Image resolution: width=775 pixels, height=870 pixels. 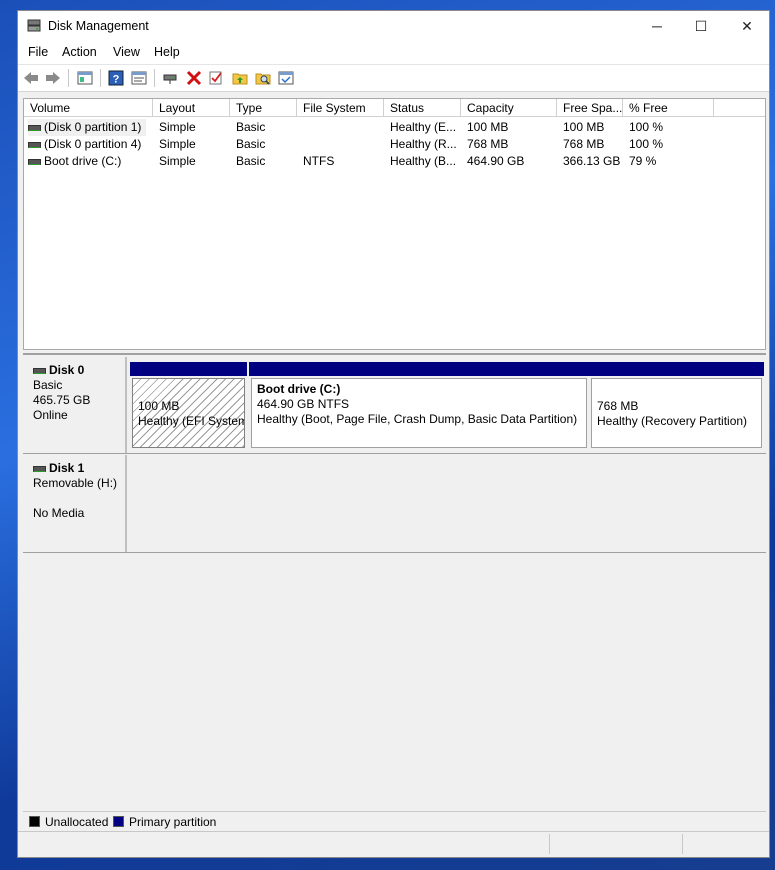 What do you see at coordinates (393, 844) in the screenshot?
I see `status-bar` at bounding box center [393, 844].